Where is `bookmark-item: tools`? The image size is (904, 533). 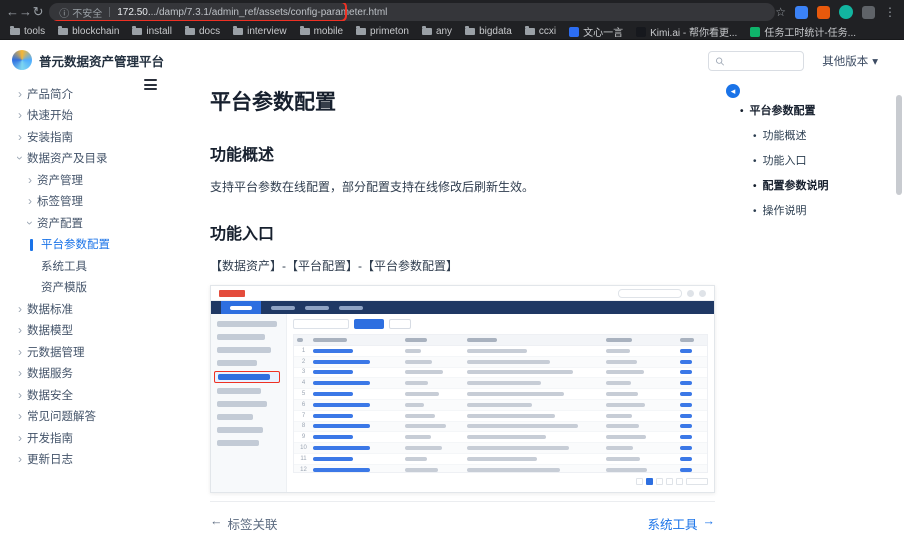
bookmark-item: tools is located at coordinates (27, 31).